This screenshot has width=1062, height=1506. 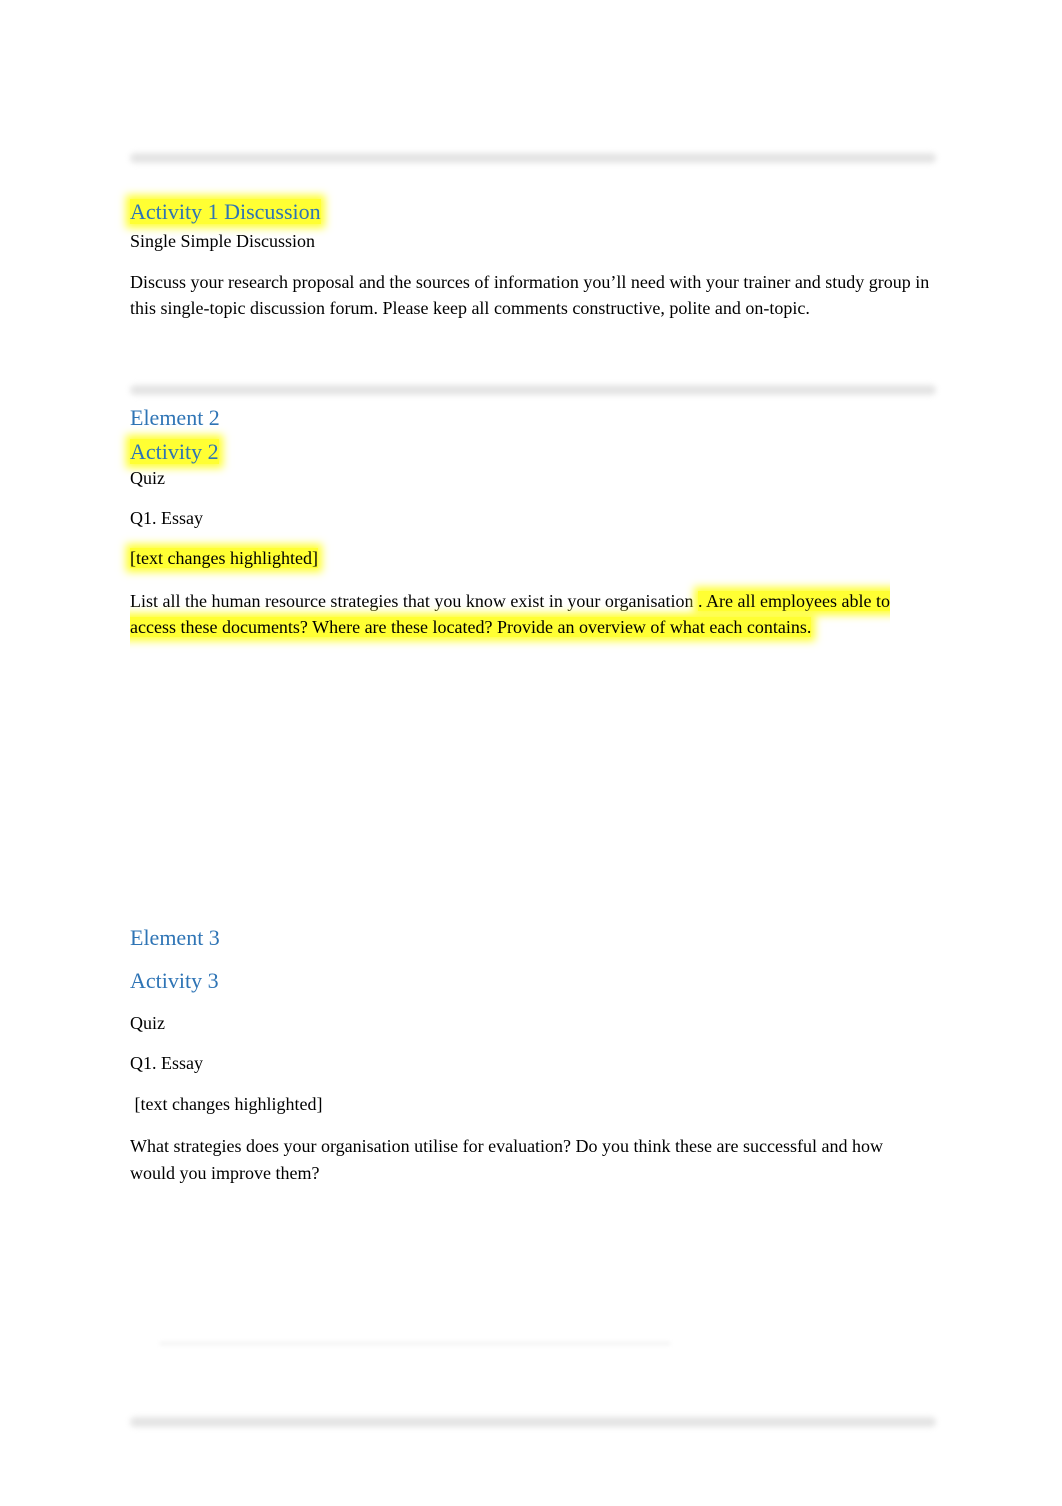 I want to click on activity-3-question-label: Q1. Essay, so click(x=166, y=1063).